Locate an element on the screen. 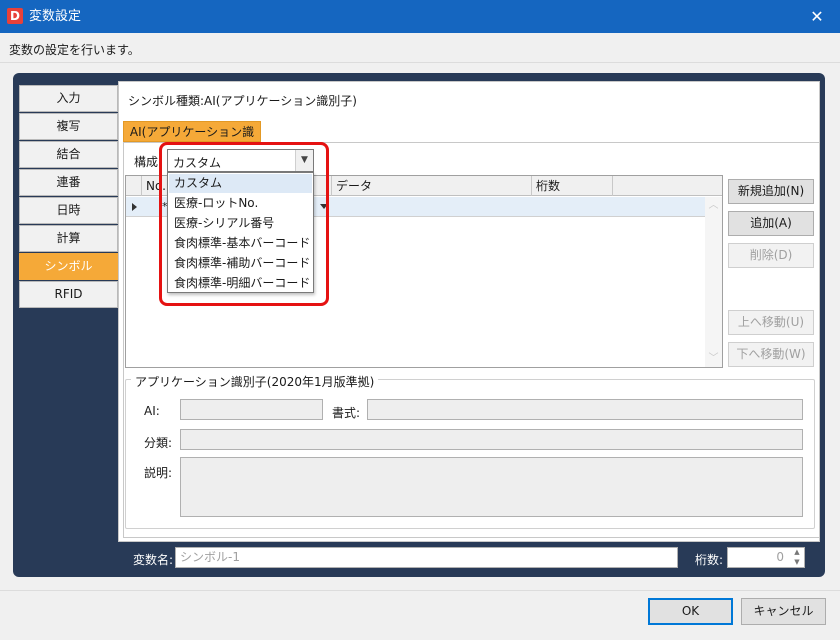 The image size is (840, 640). title-bar: D 変数設定 ✕ is located at coordinates (420, 16).